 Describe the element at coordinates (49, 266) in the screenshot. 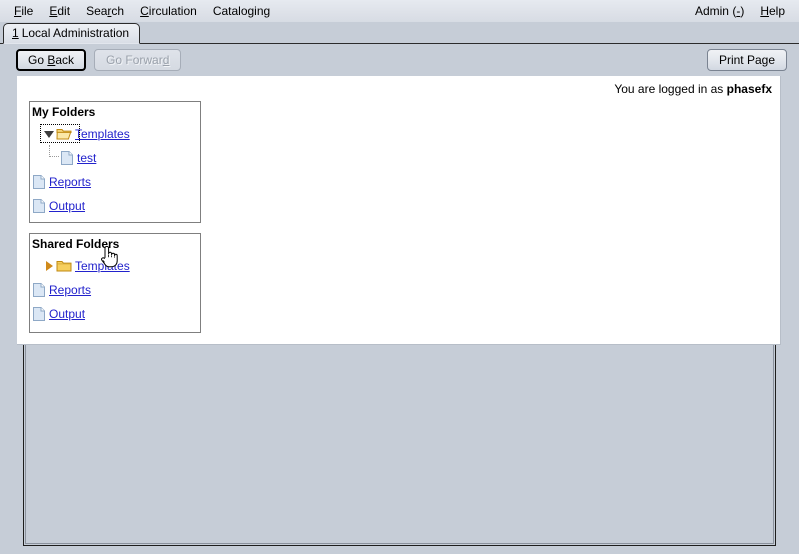

I see `triangle-right-icon` at that location.